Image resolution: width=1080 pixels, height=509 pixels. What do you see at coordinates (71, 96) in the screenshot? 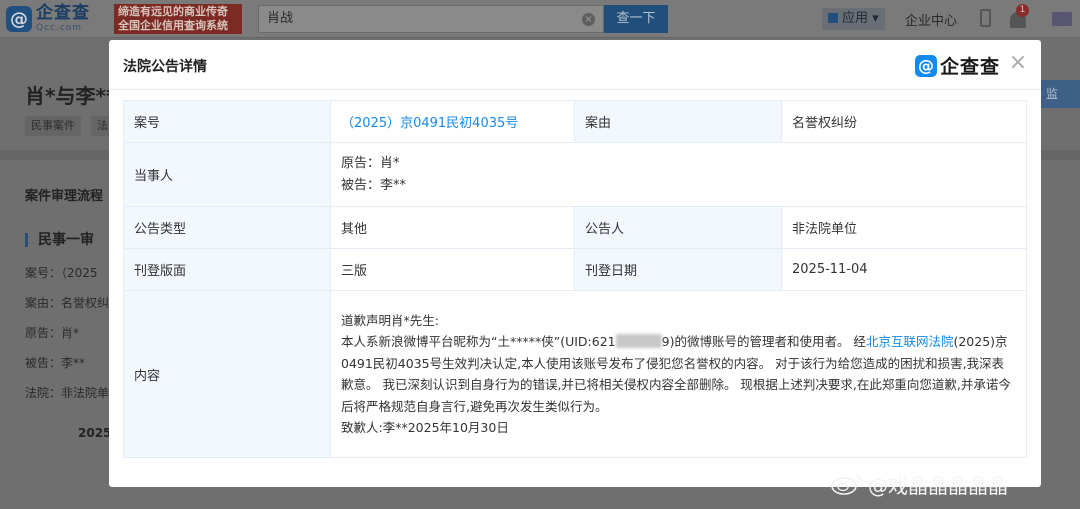
I see `page-title: 肖*与李**` at bounding box center [71, 96].